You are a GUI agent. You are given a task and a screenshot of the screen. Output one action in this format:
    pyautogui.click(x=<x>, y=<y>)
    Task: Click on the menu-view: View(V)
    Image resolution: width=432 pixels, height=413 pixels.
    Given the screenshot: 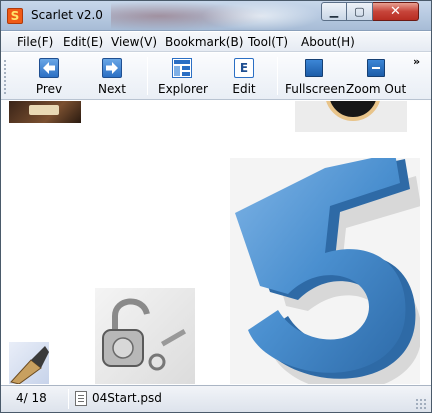 What is the action you would take?
    pyautogui.click(x=134, y=42)
    